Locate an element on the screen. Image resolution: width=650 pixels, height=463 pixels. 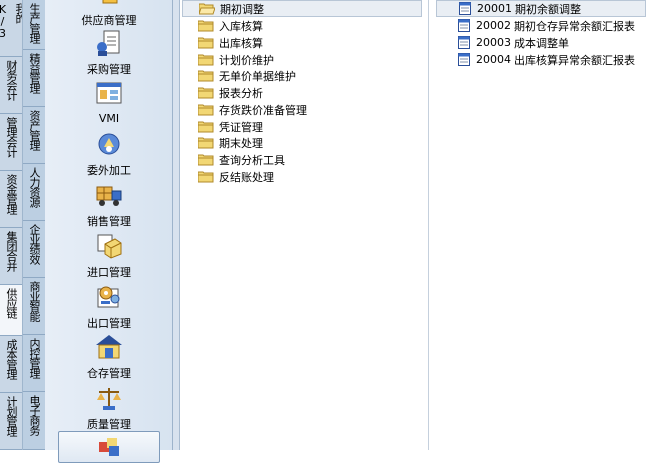
tree-item: 计划价维护 is located at coordinates (236, 59).